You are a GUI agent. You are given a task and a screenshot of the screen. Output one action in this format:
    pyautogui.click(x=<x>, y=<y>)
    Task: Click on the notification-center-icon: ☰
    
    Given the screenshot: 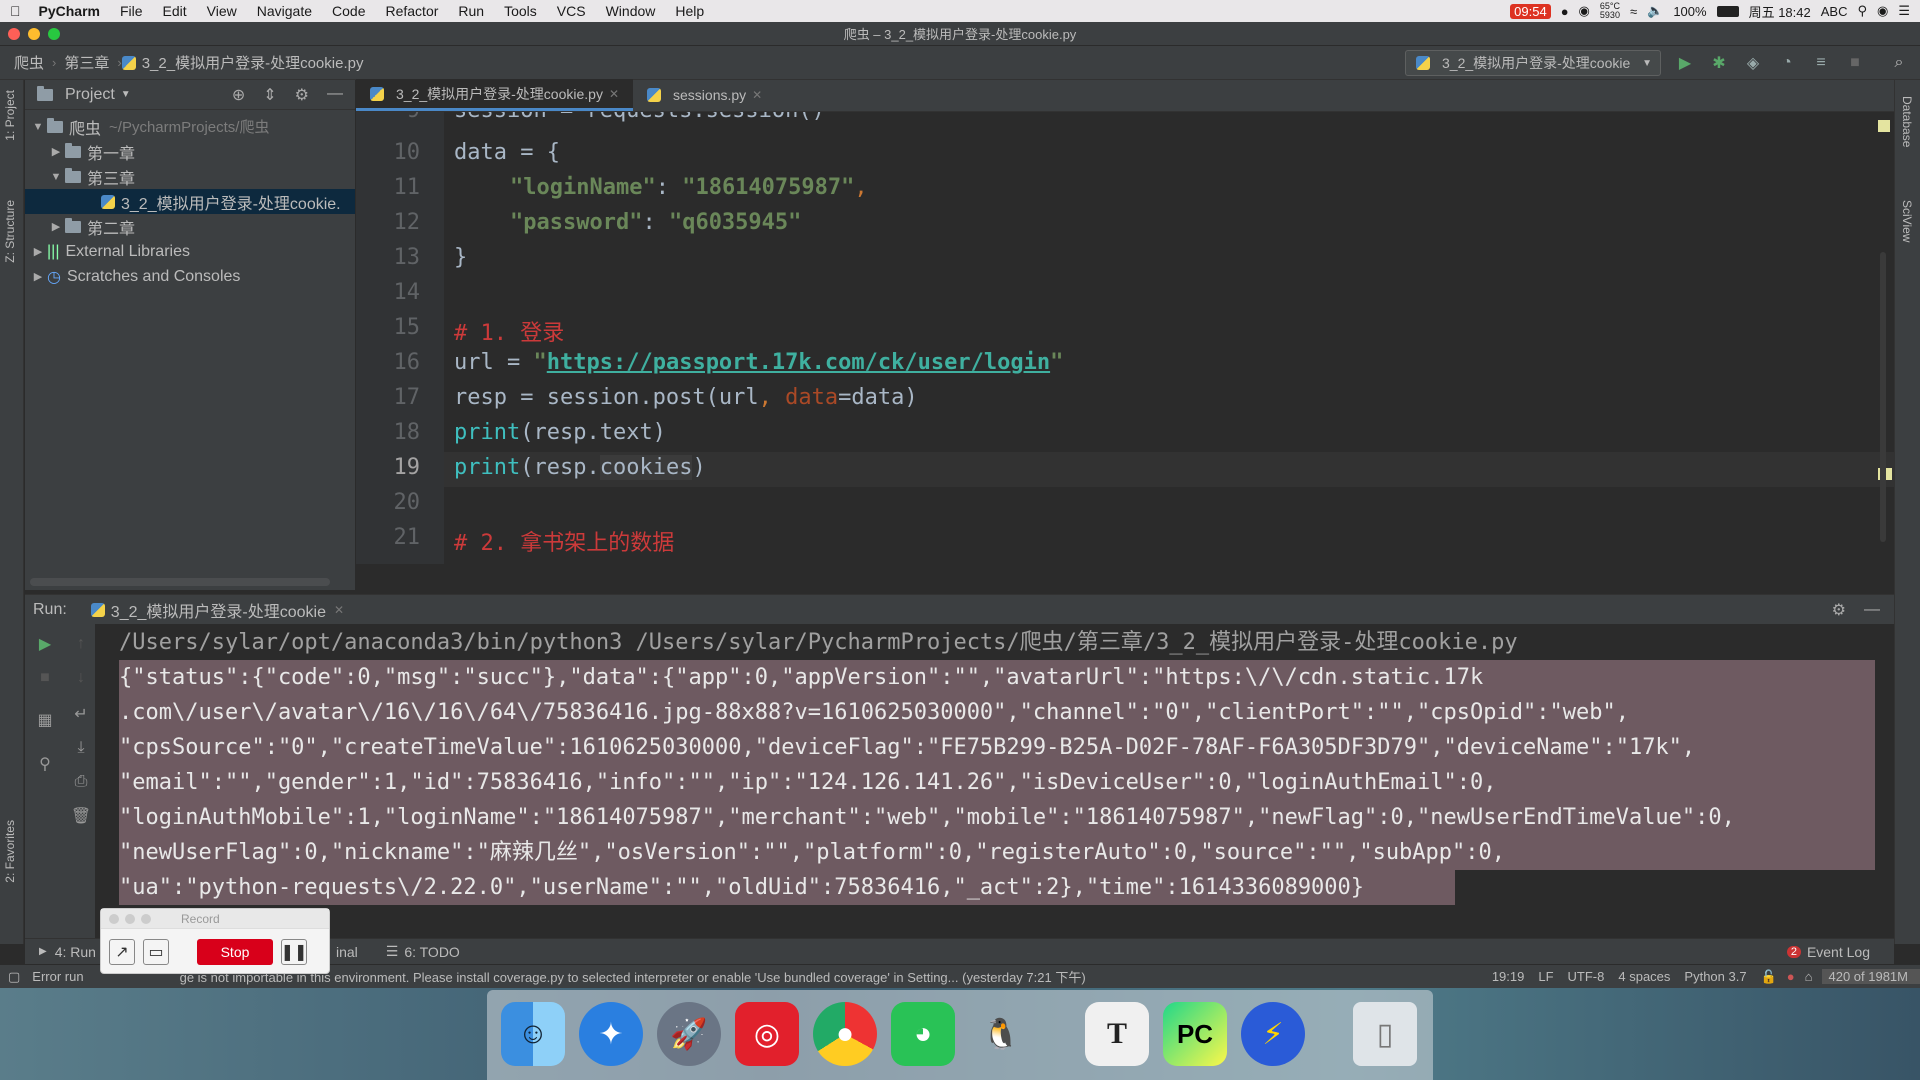 What is the action you would take?
    pyautogui.click(x=1904, y=11)
    